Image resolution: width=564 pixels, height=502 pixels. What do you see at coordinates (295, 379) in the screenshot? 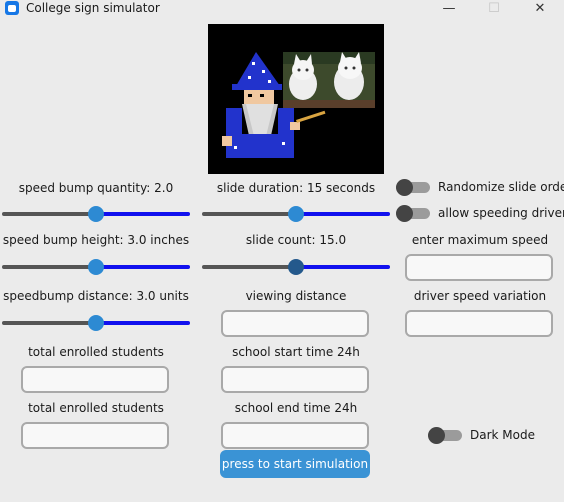
I see `start-time-input` at bounding box center [295, 379].